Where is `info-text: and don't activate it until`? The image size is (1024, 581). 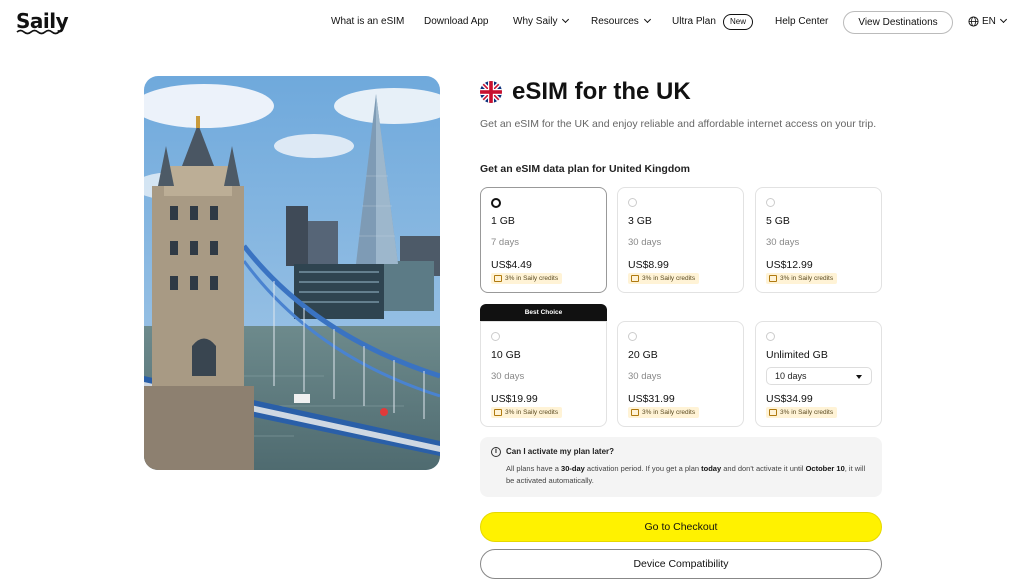
info-text: and don't activate it until is located at coordinates (763, 468).